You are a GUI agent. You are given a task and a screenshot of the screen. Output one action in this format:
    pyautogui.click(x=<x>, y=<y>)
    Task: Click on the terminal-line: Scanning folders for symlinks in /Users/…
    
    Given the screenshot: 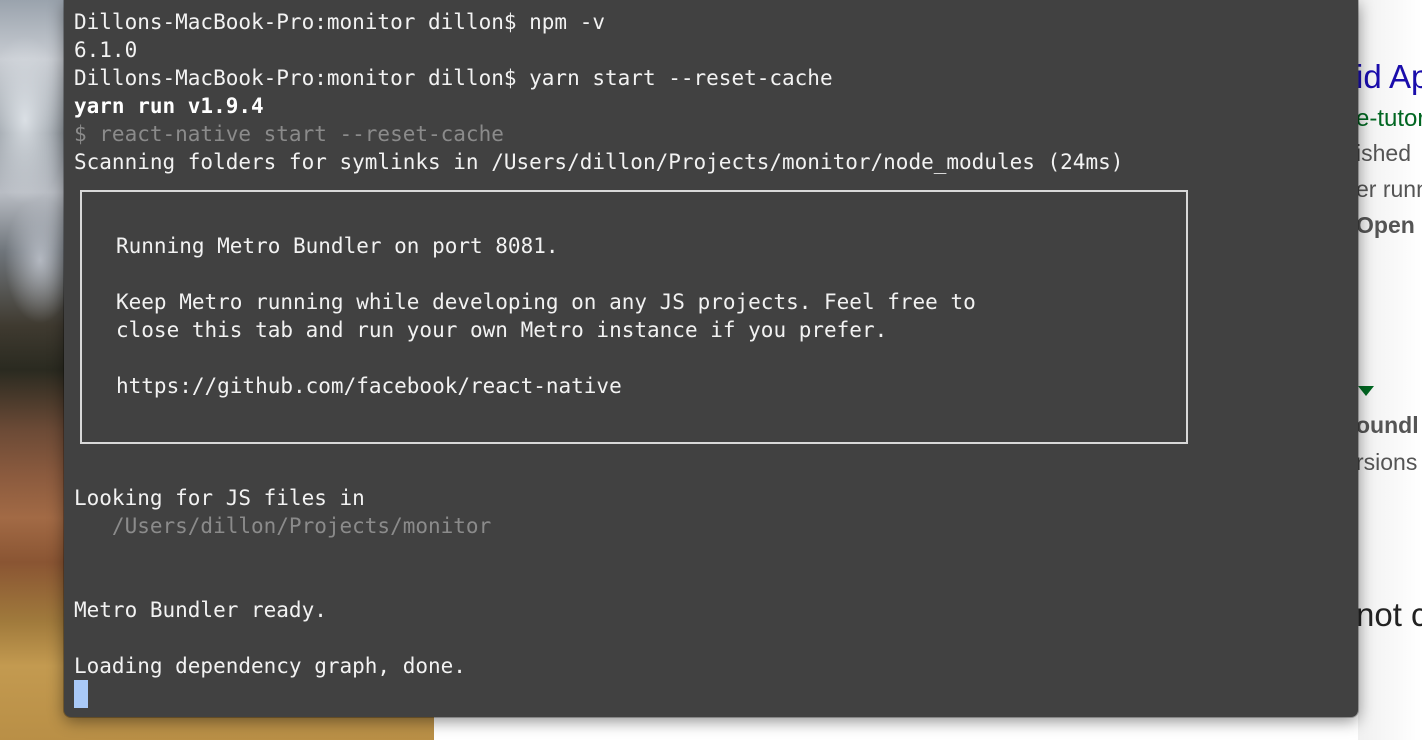 What is the action you would take?
    pyautogui.click(x=599, y=162)
    